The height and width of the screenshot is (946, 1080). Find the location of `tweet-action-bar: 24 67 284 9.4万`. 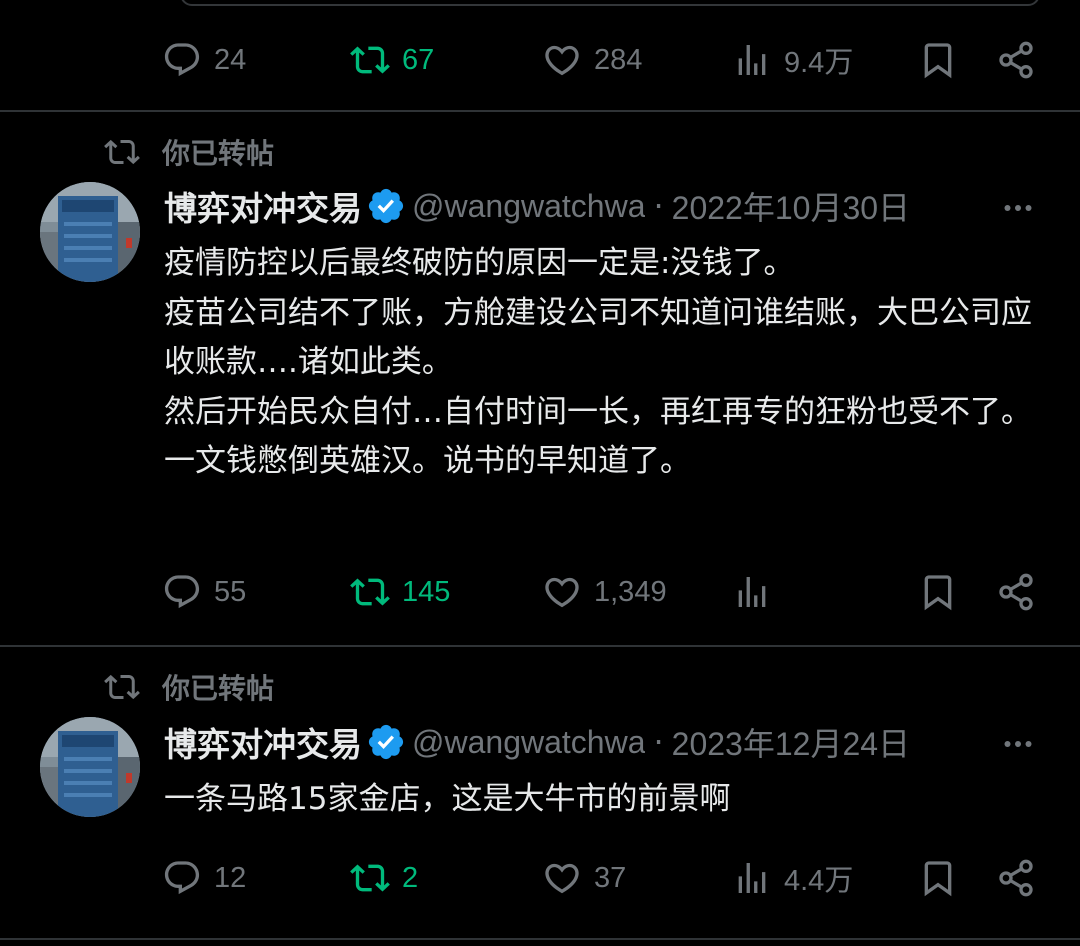

tweet-action-bar: 24 67 284 9.4万 is located at coordinates (540, 60).